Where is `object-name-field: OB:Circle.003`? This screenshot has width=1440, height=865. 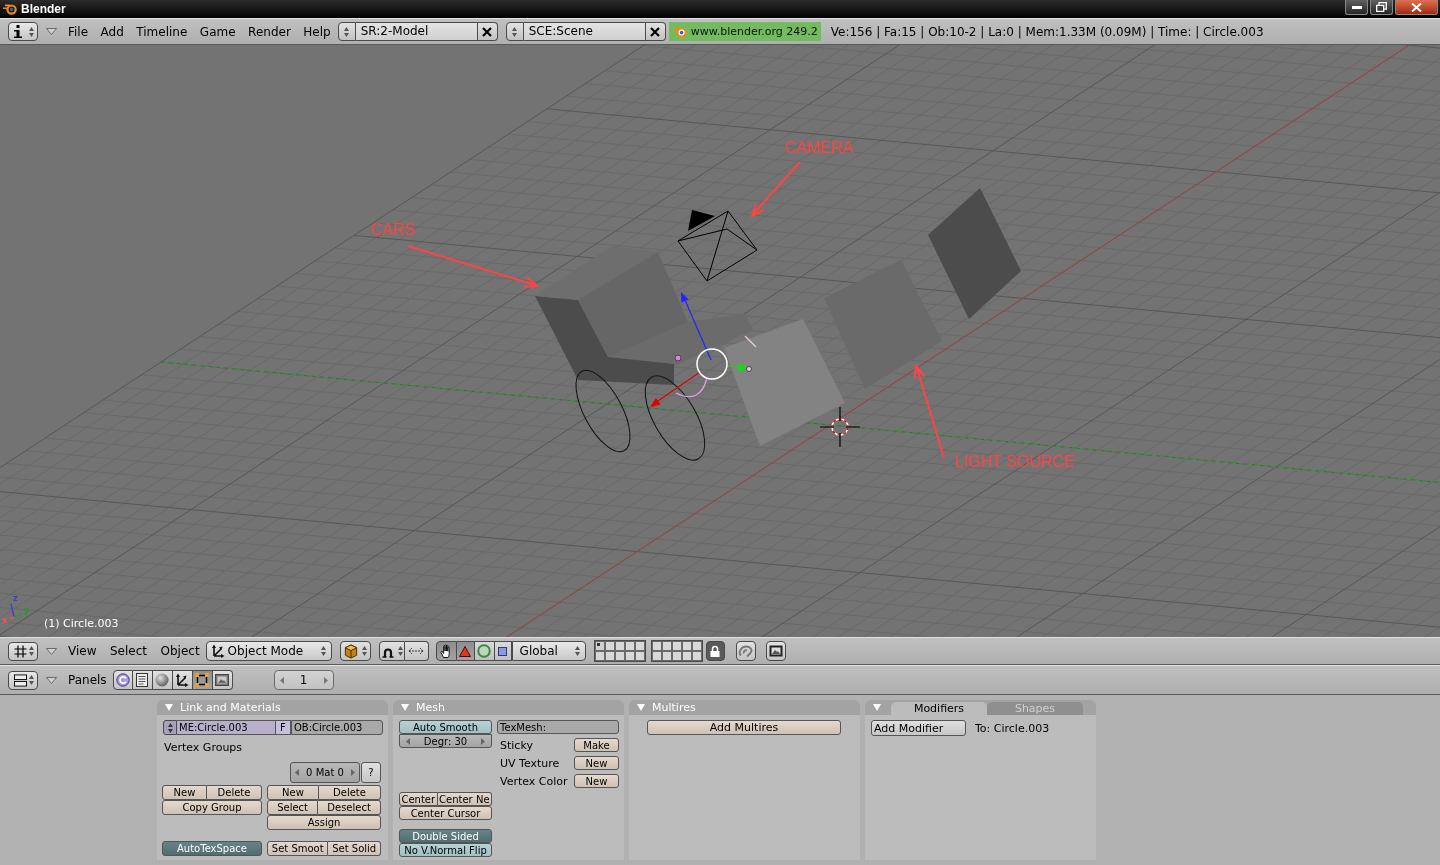 object-name-field: OB:Circle.003 is located at coordinates (337, 727).